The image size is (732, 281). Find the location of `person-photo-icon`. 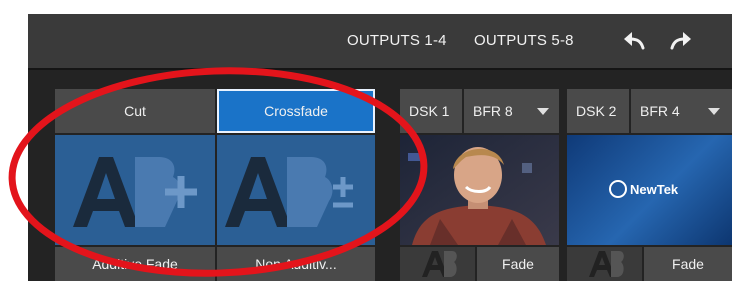

person-photo-icon is located at coordinates (479, 190).